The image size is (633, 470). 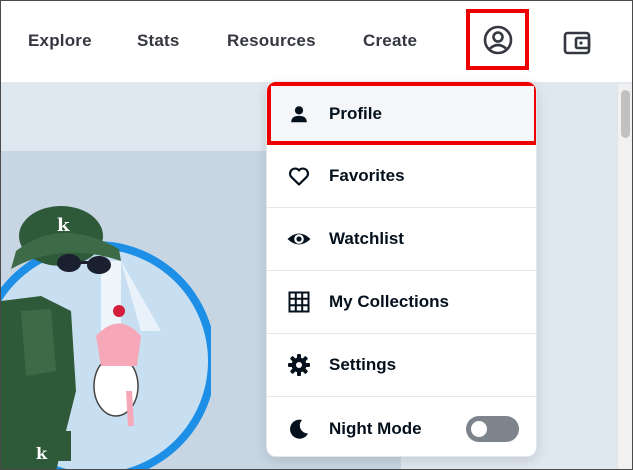 What do you see at coordinates (389, 301) in the screenshot?
I see `menu-item-label: My Collections` at bounding box center [389, 301].